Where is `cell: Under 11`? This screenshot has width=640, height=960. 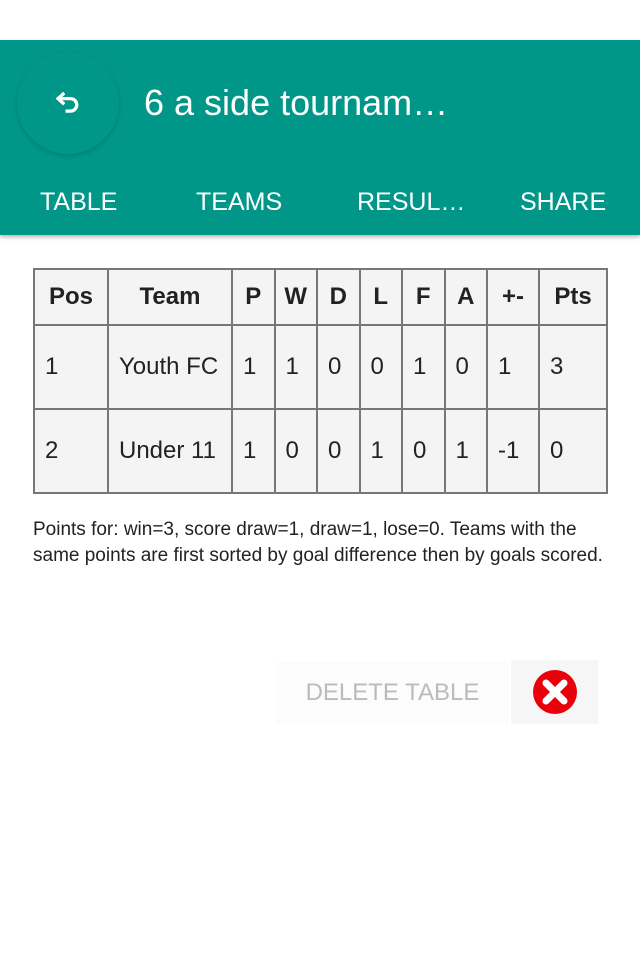
cell: Under 11 is located at coordinates (170, 451).